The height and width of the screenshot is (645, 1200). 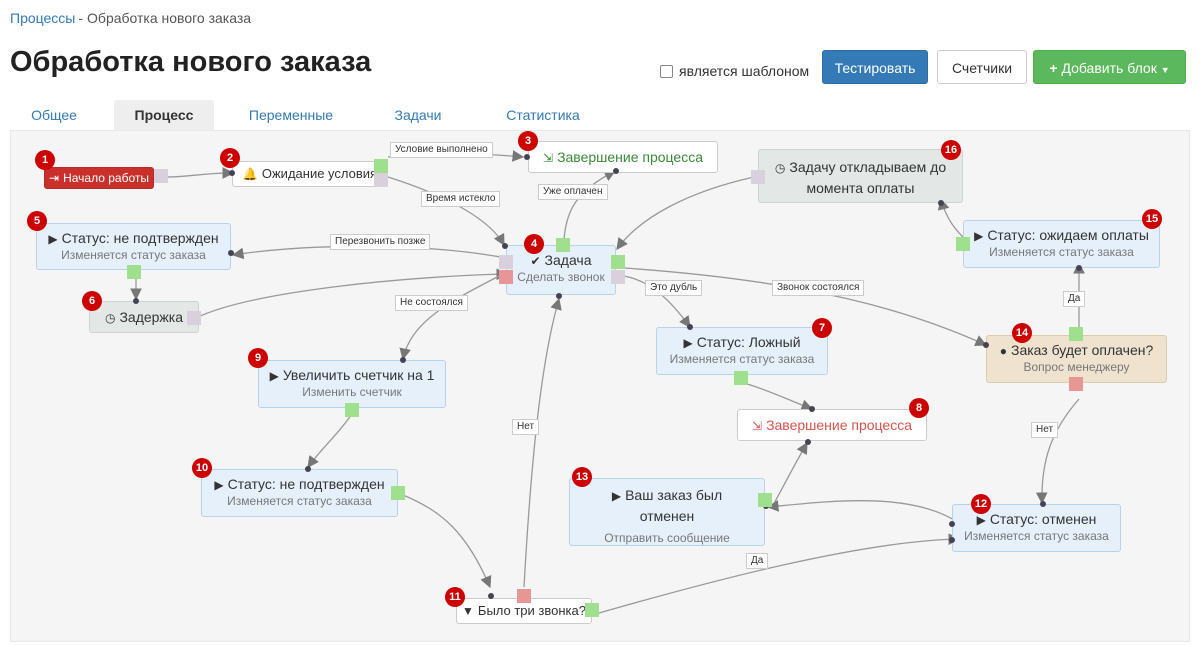 What do you see at coordinates (1152, 219) in the screenshot?
I see `node-number-badge: 15` at bounding box center [1152, 219].